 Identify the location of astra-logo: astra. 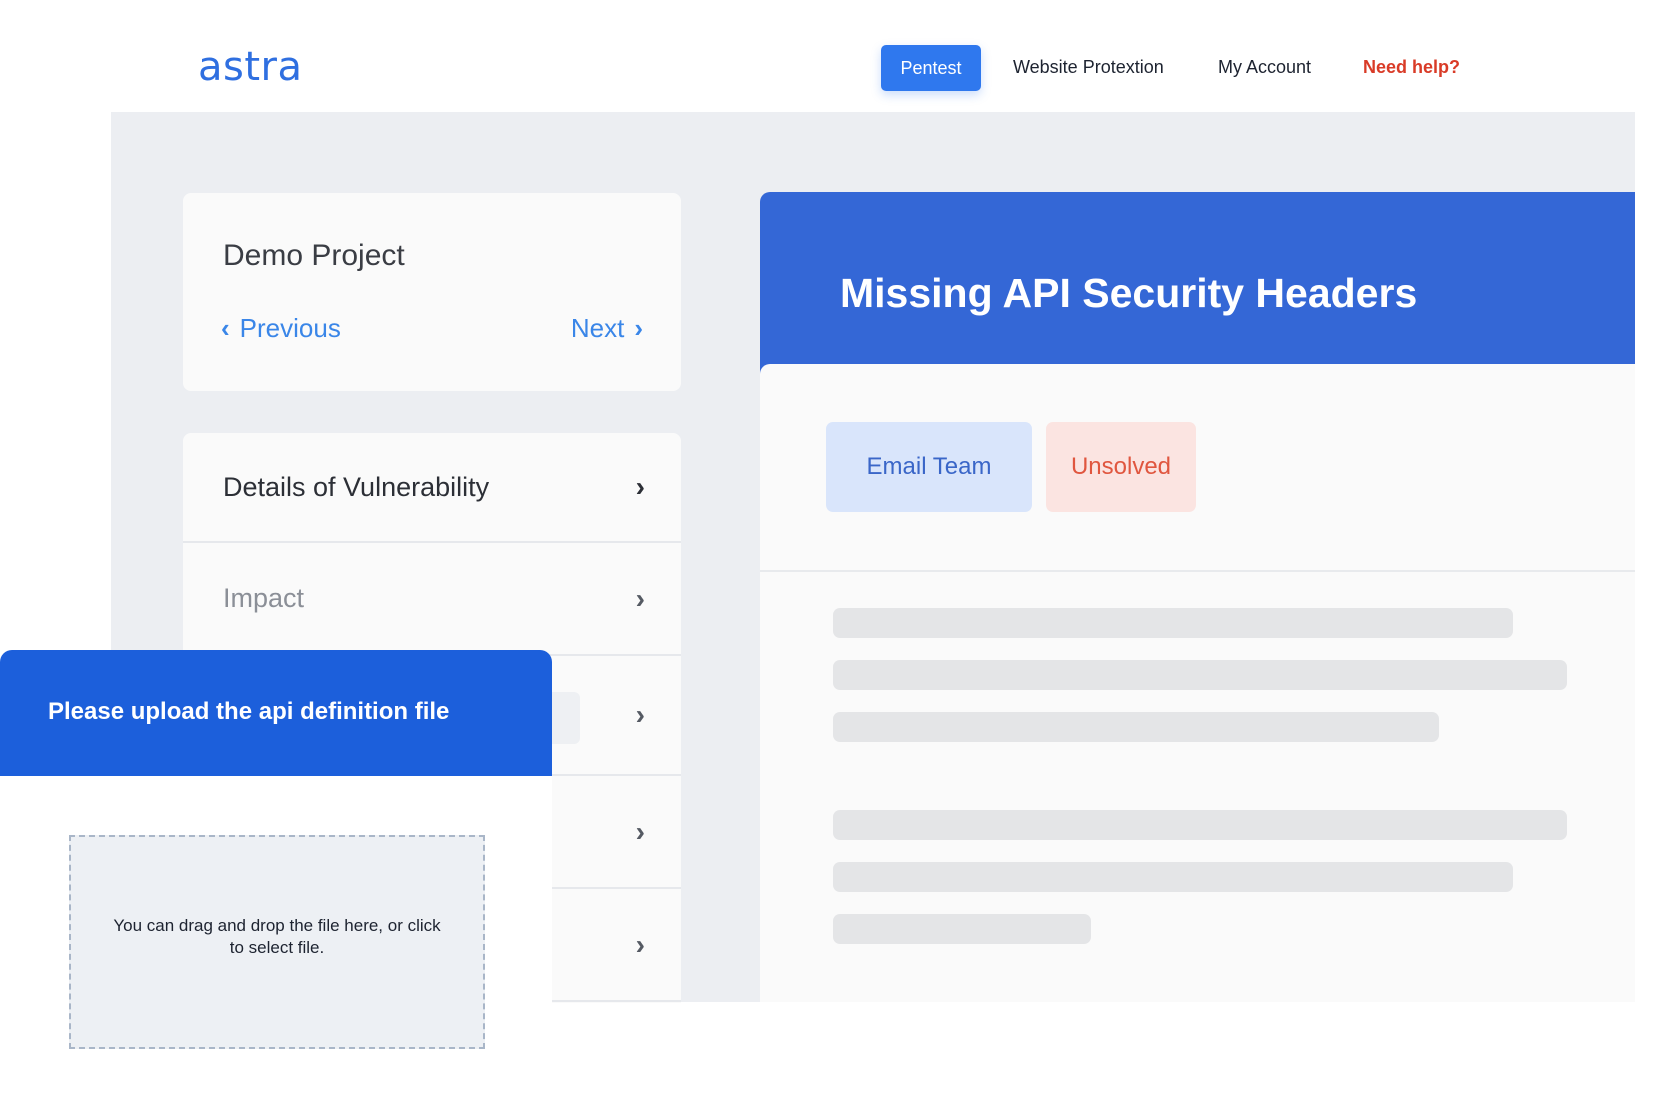
(250, 67).